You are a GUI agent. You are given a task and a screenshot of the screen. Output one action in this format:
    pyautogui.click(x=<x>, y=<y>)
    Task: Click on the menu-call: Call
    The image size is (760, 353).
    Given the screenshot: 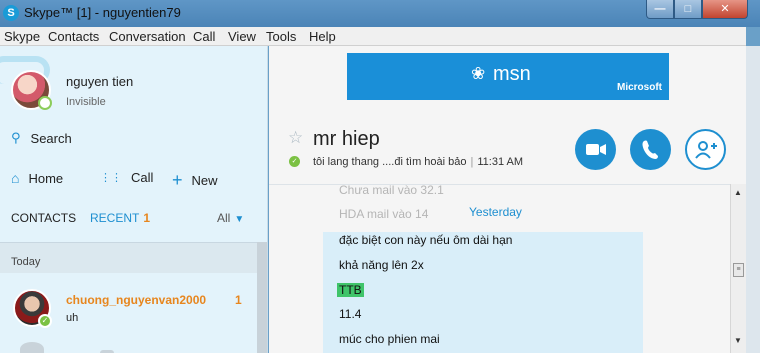 What is the action you would take?
    pyautogui.click(x=204, y=36)
    